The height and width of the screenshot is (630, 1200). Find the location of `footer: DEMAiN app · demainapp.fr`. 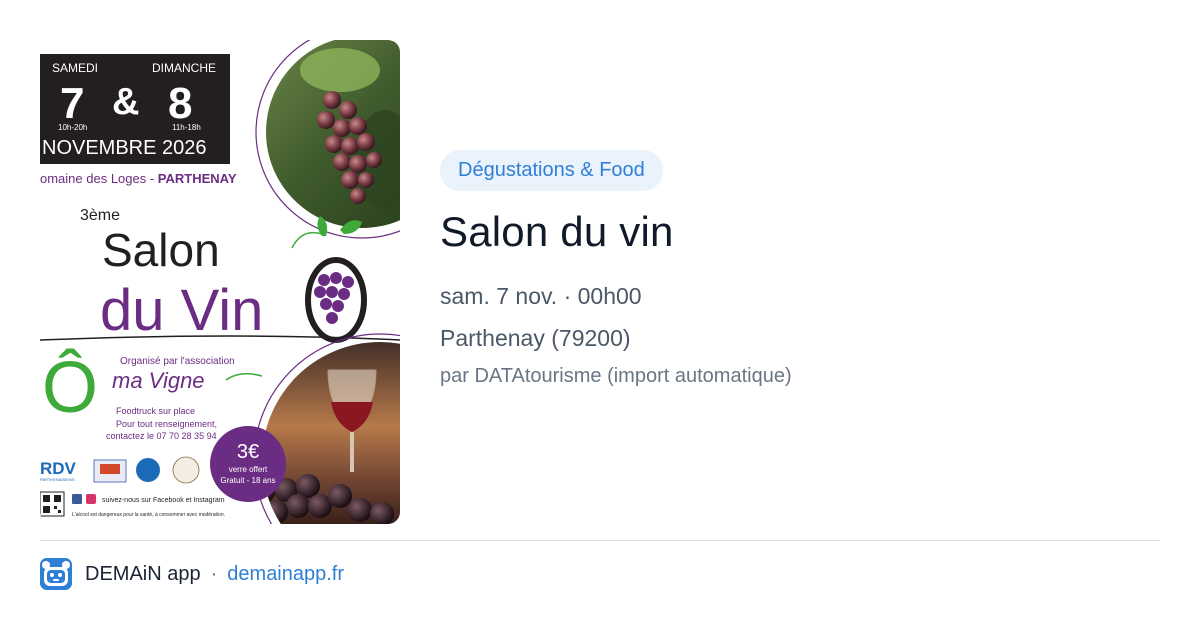

footer: DEMAiN app · demainapp.fr is located at coordinates (192, 574).